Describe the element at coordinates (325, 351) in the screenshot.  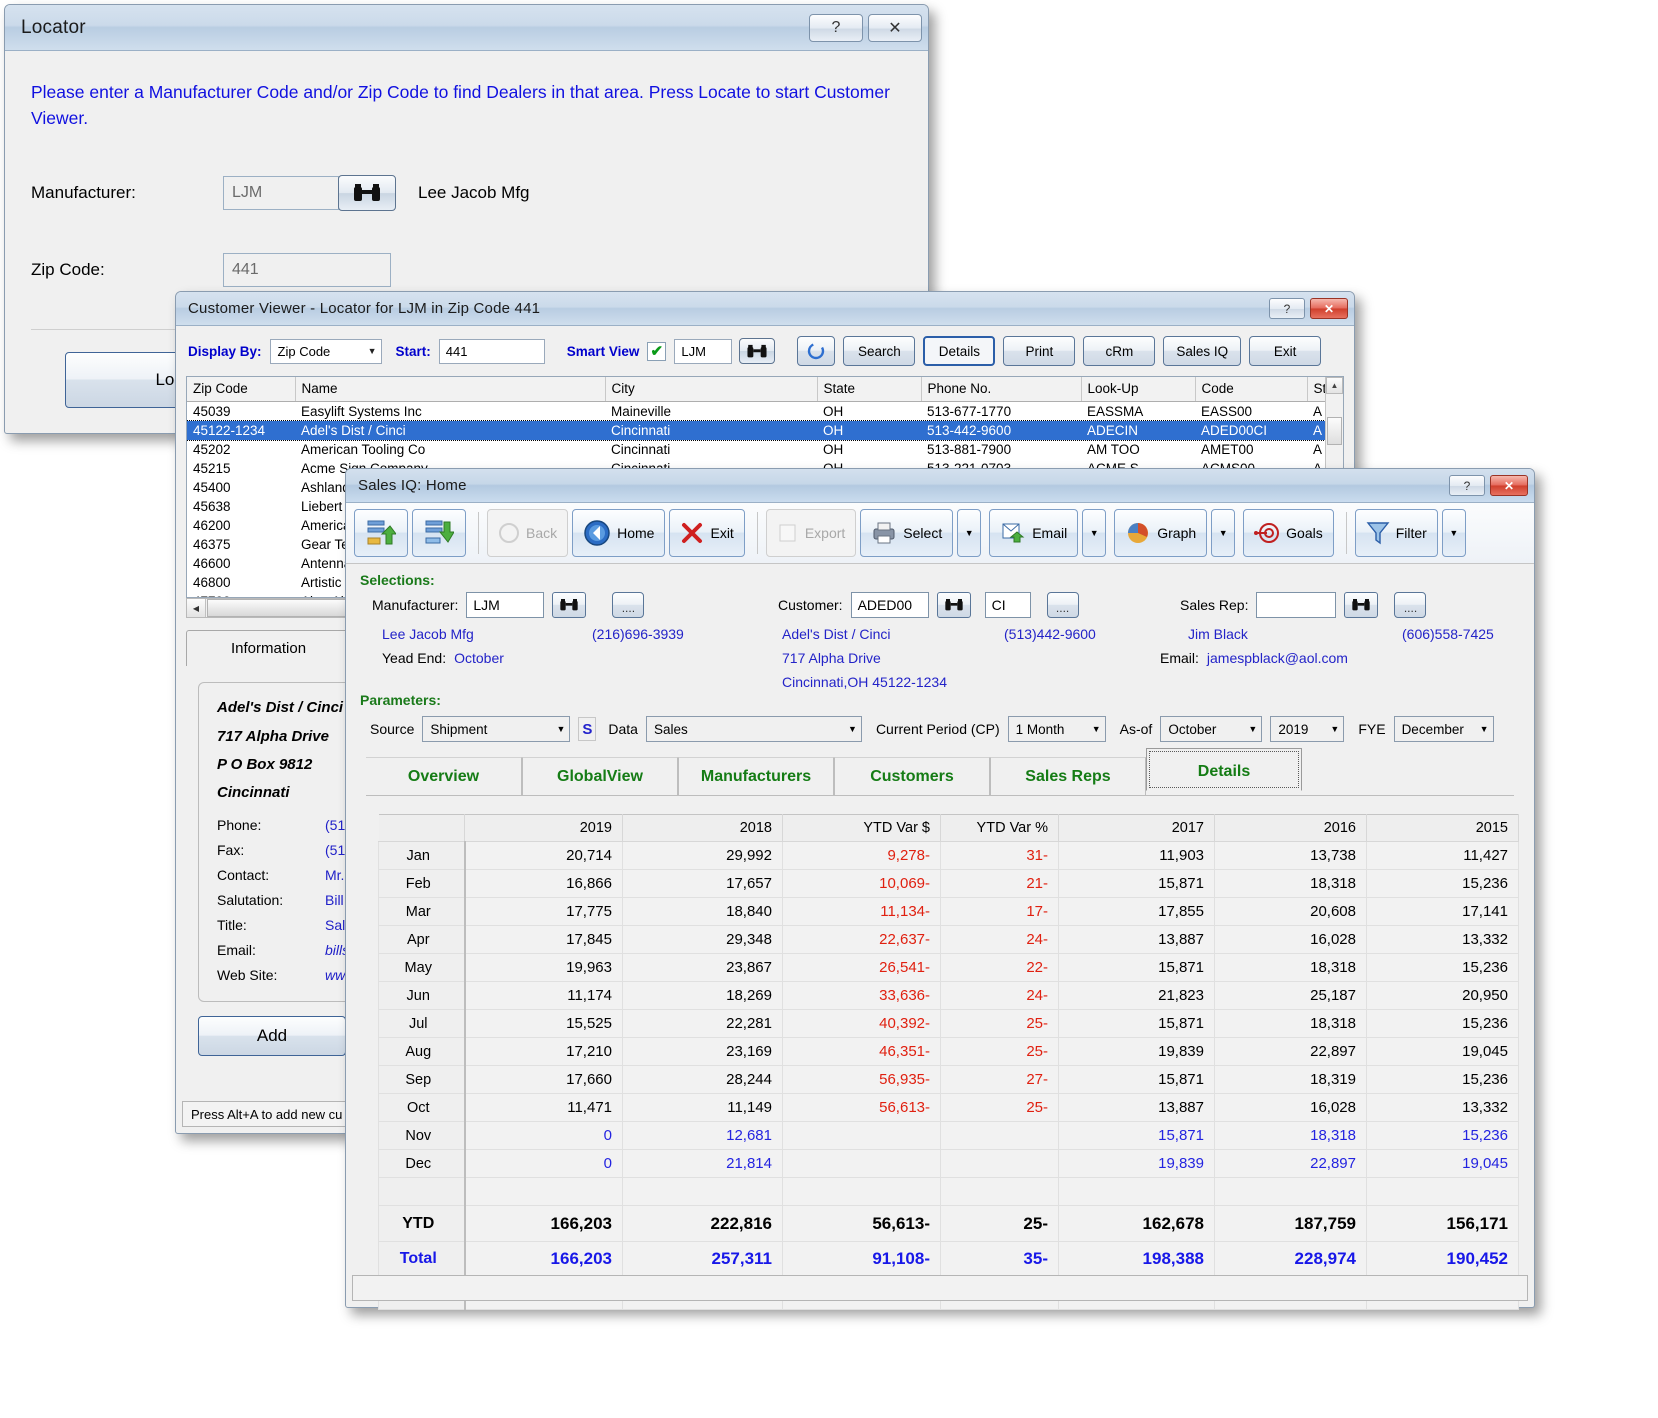
I see `display-by-select: Zip Code ▼` at that location.